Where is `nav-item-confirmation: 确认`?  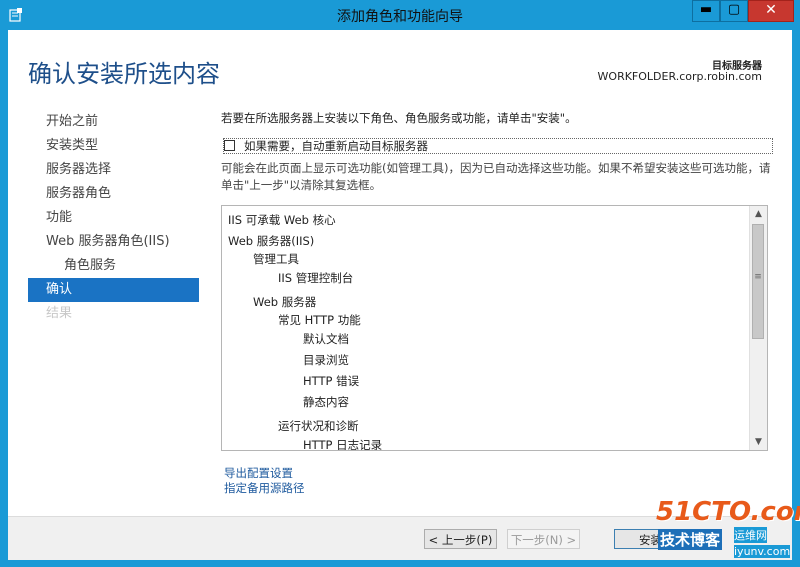
nav-item-confirmation: 确认 is located at coordinates (113, 290).